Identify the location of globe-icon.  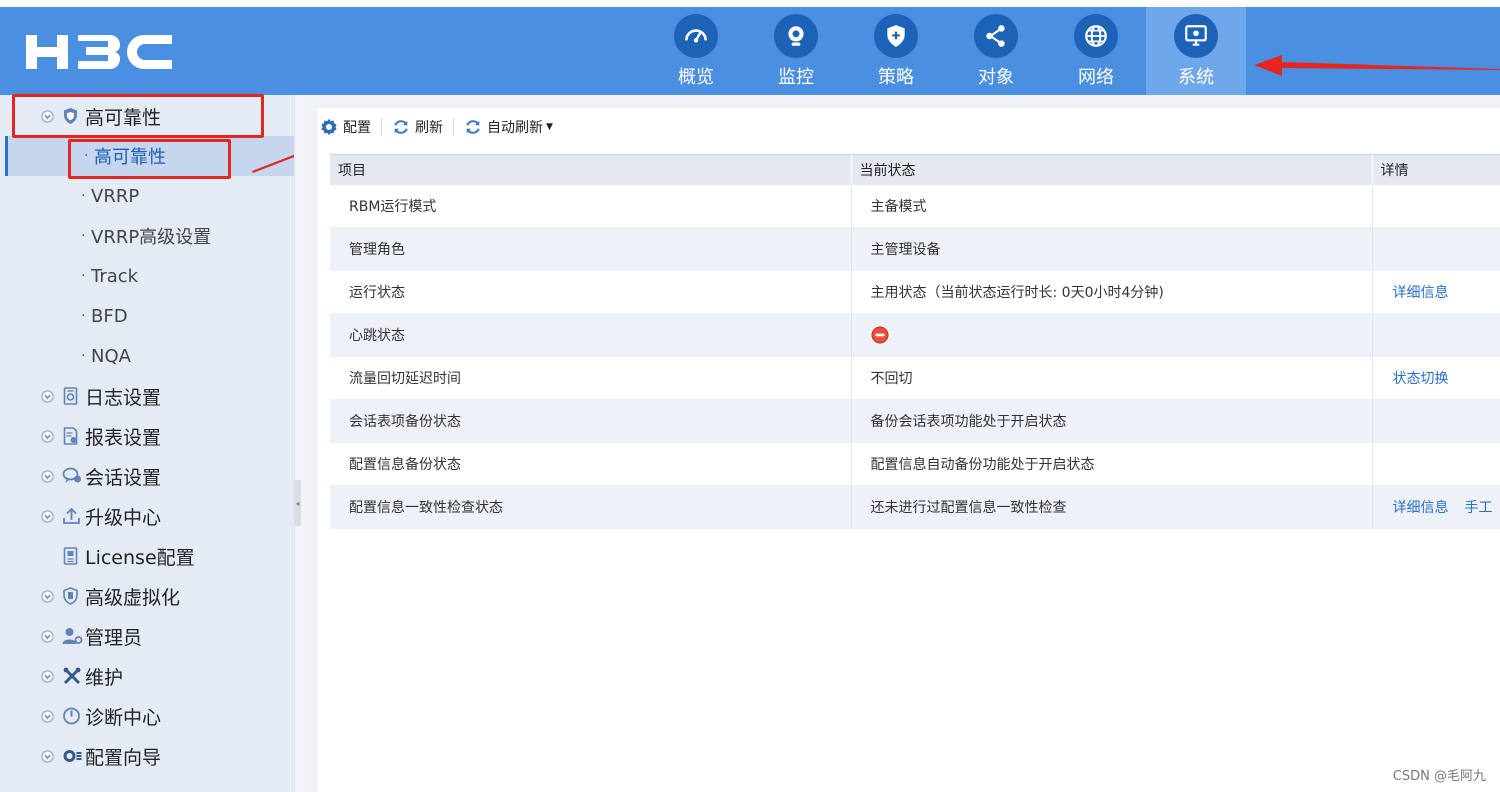
(1096, 36).